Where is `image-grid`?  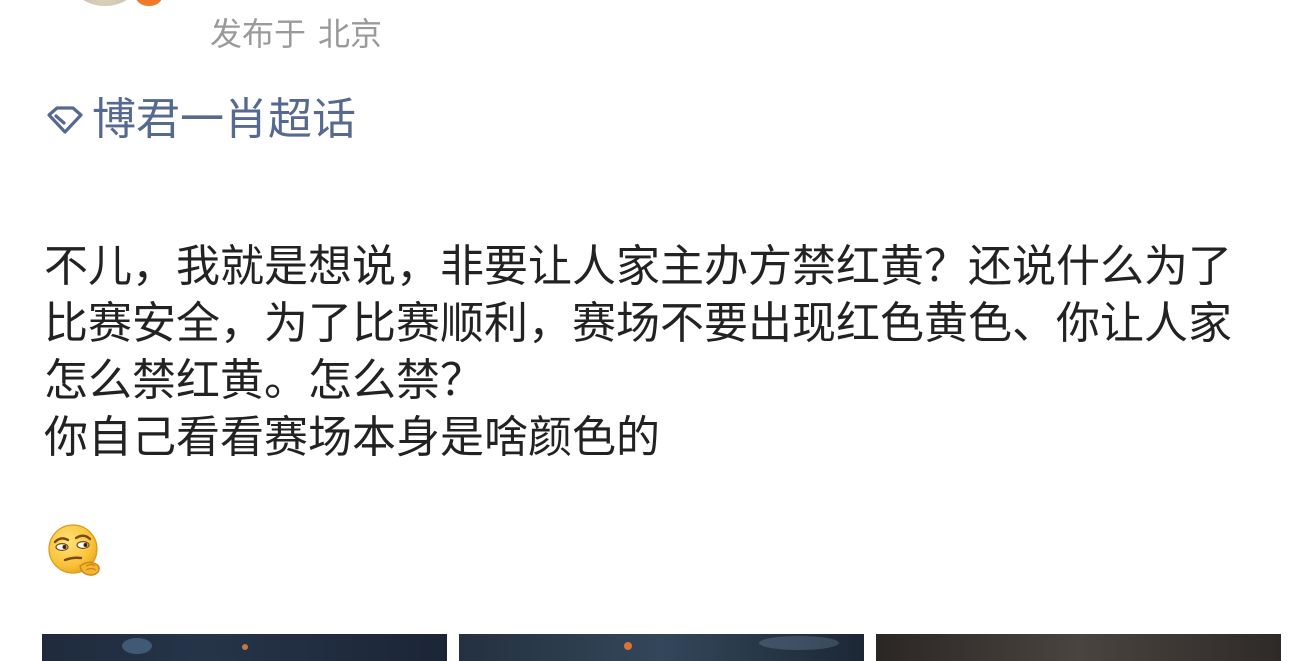
image-grid is located at coordinates (662, 647).